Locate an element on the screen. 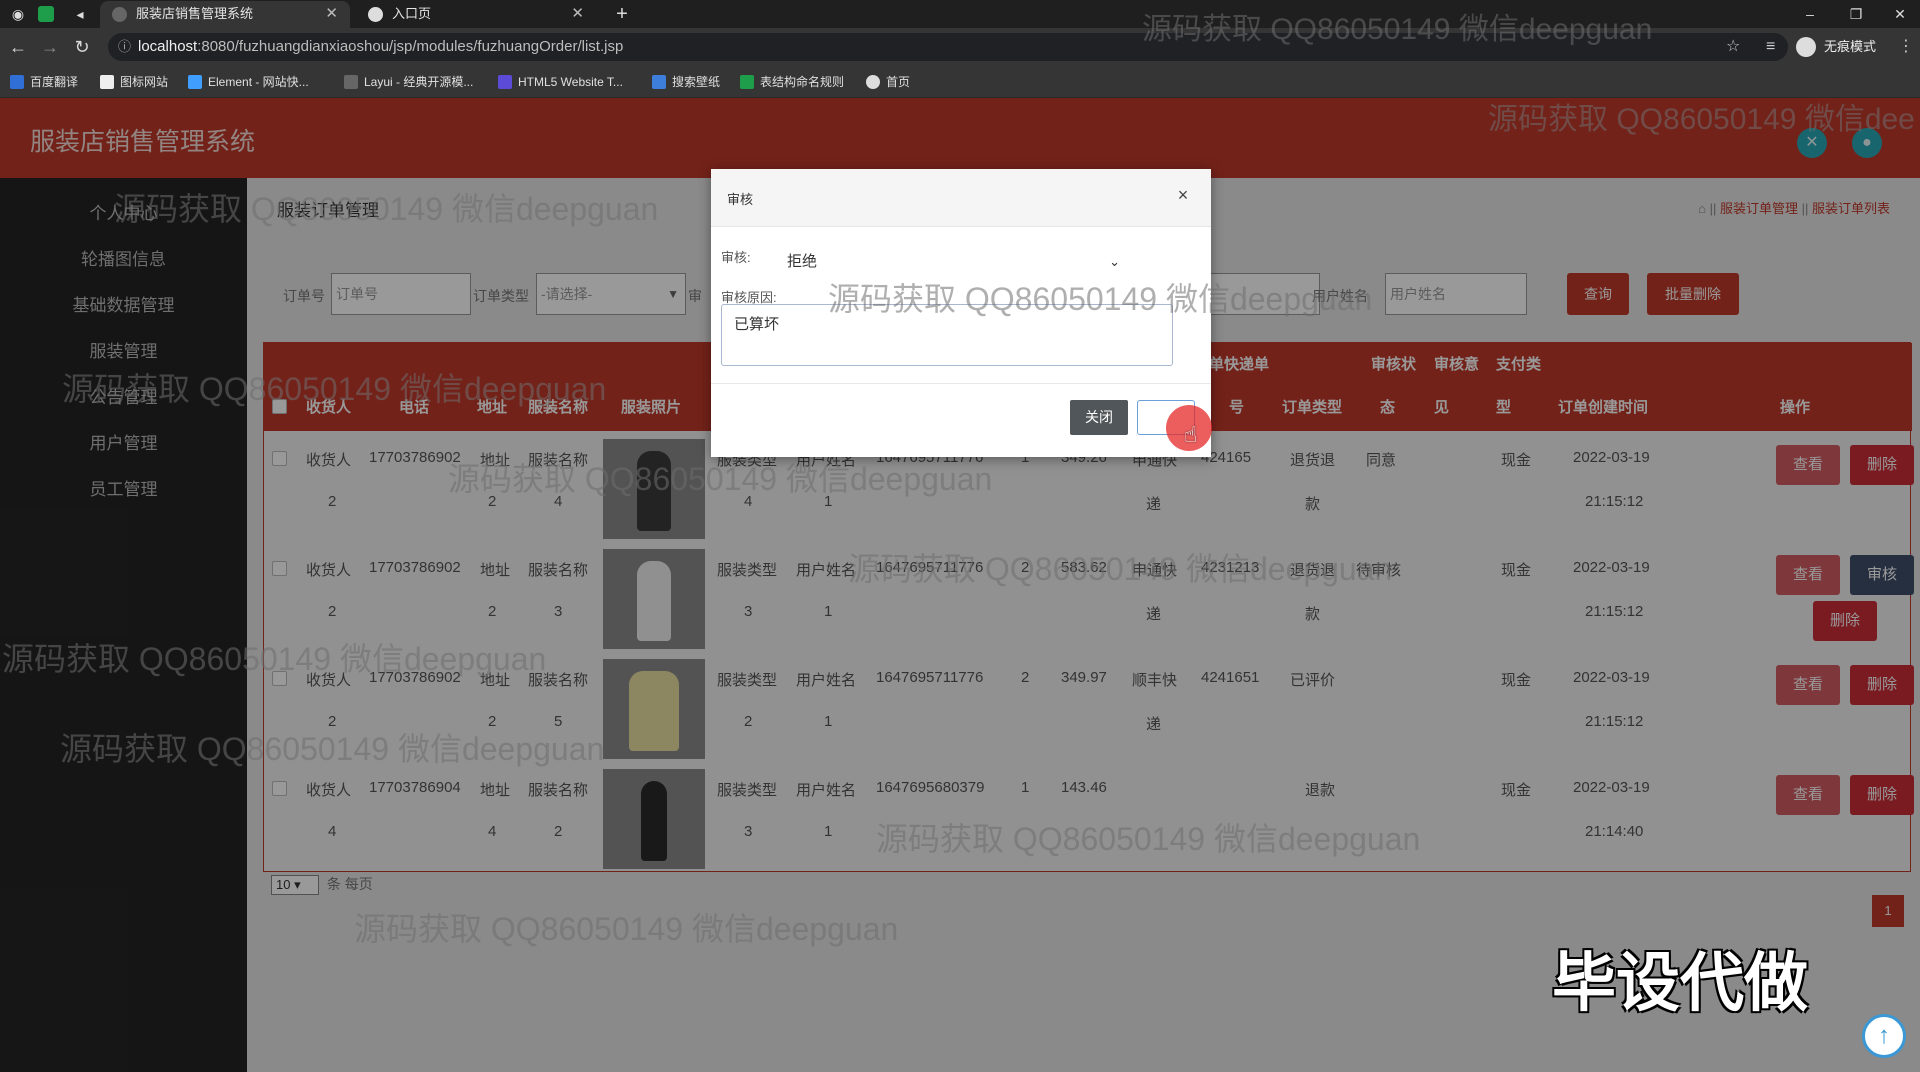  audit-result-select: 拒绝 ⌄ is located at coordinates (955, 262).